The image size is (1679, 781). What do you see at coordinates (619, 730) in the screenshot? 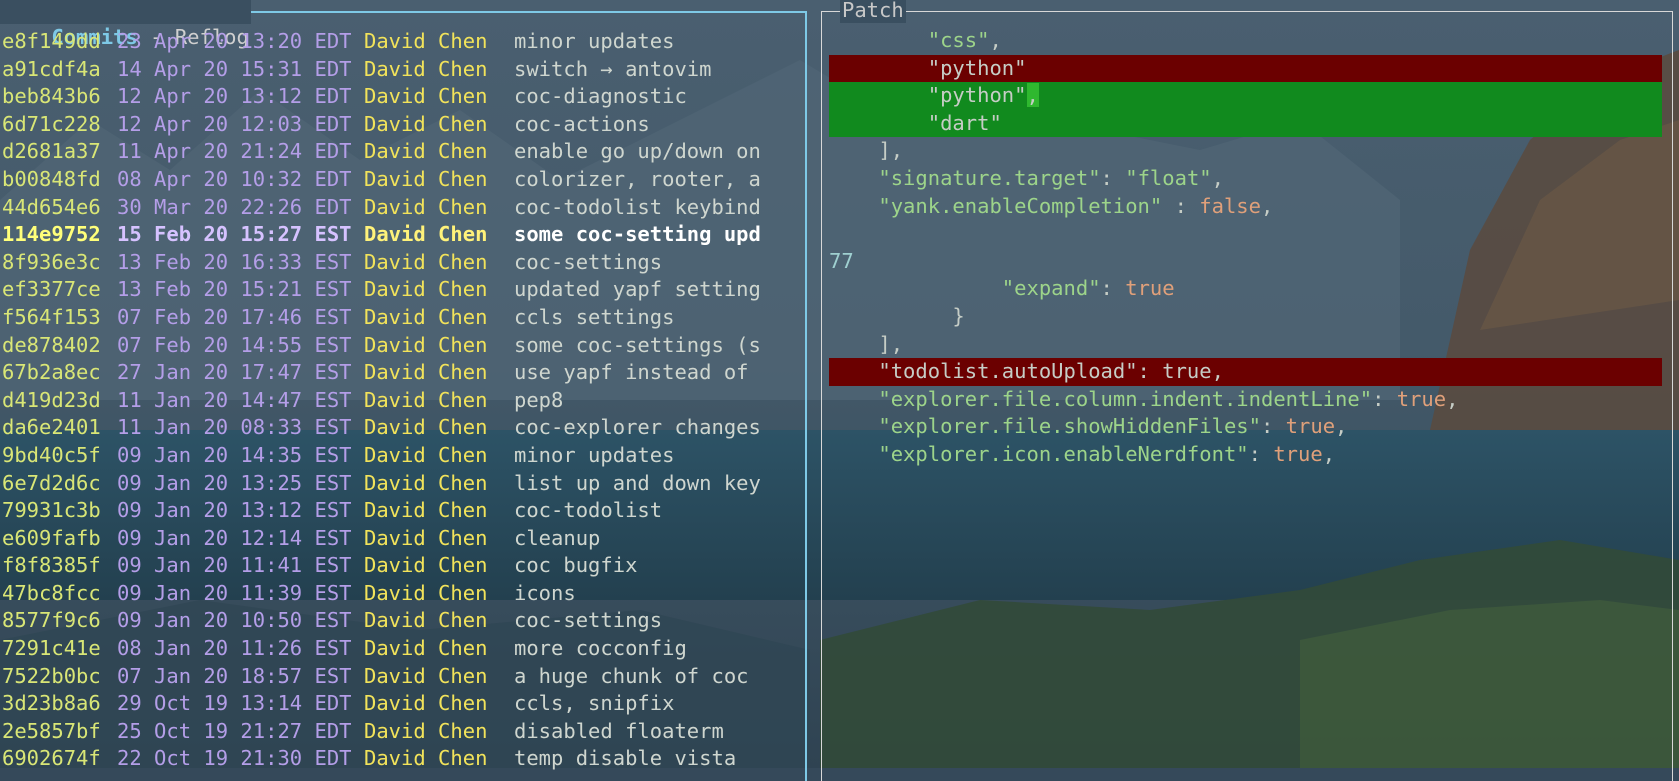
I see `commit-message: disabled floaterm` at bounding box center [619, 730].